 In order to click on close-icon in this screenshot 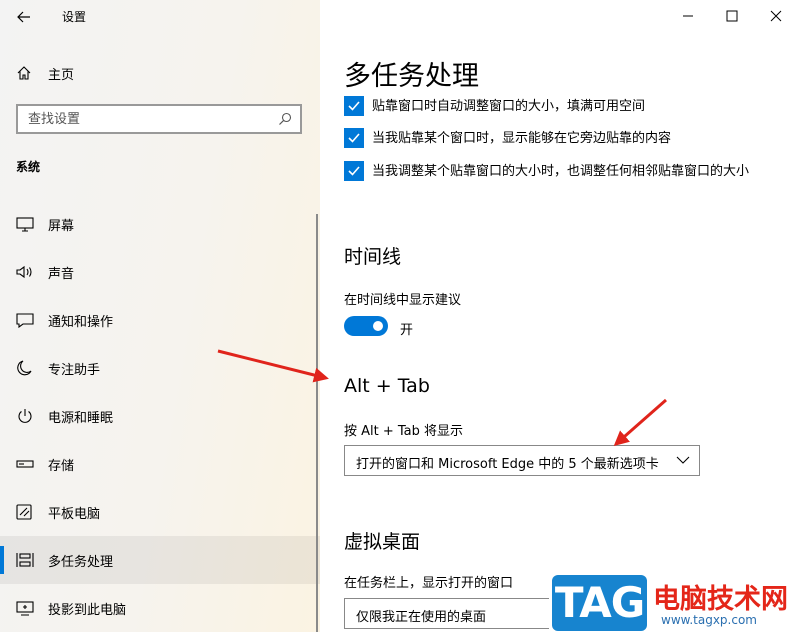, I will do `click(776, 16)`.